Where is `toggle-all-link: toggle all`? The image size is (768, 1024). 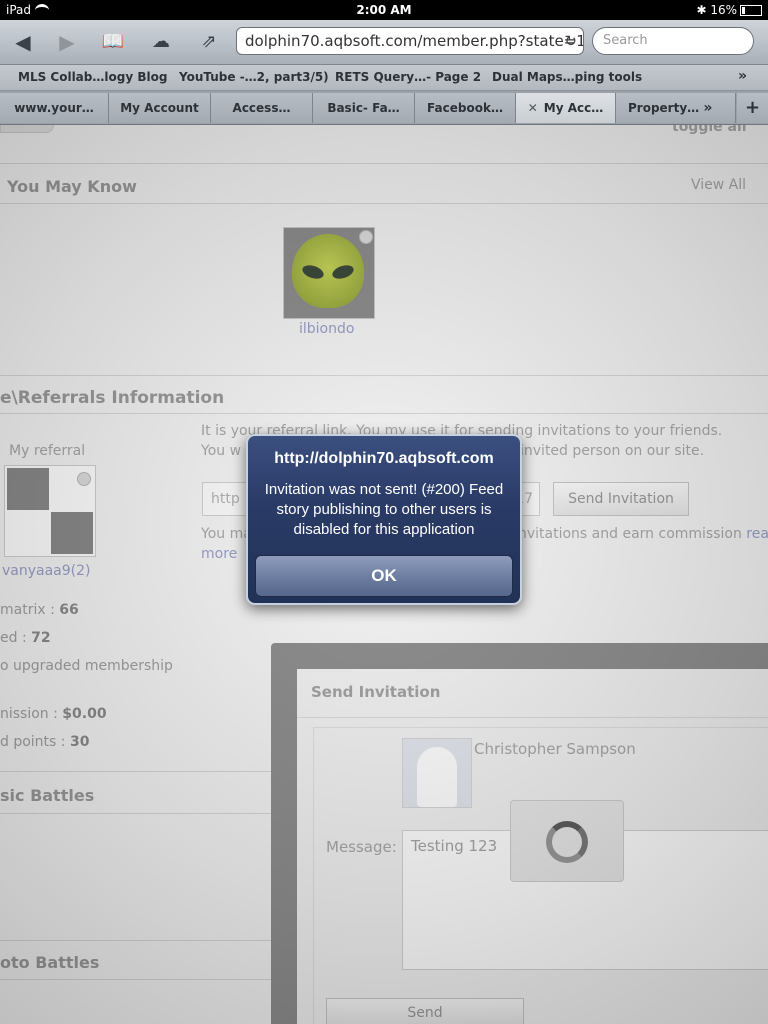 toggle-all-link: toggle all is located at coordinates (709, 130).